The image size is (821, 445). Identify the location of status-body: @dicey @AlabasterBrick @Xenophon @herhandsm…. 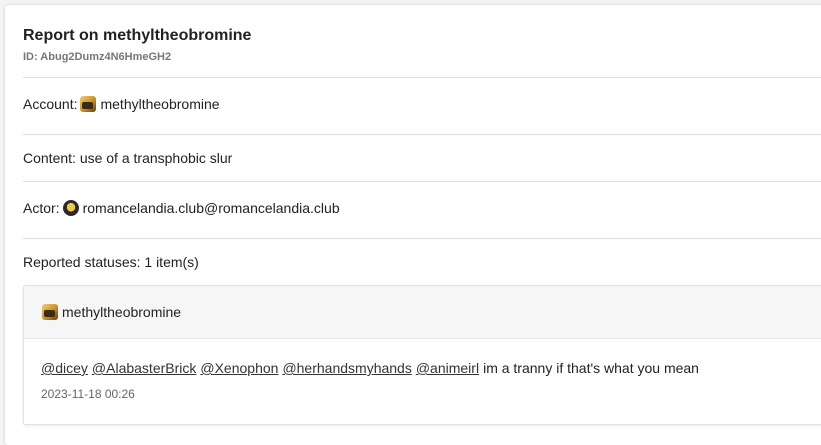
(422, 370).